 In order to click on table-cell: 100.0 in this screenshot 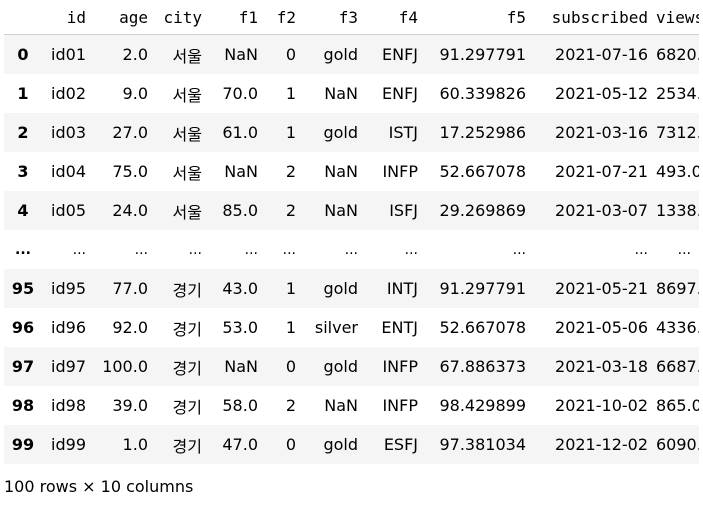, I will do `click(125, 366)`.